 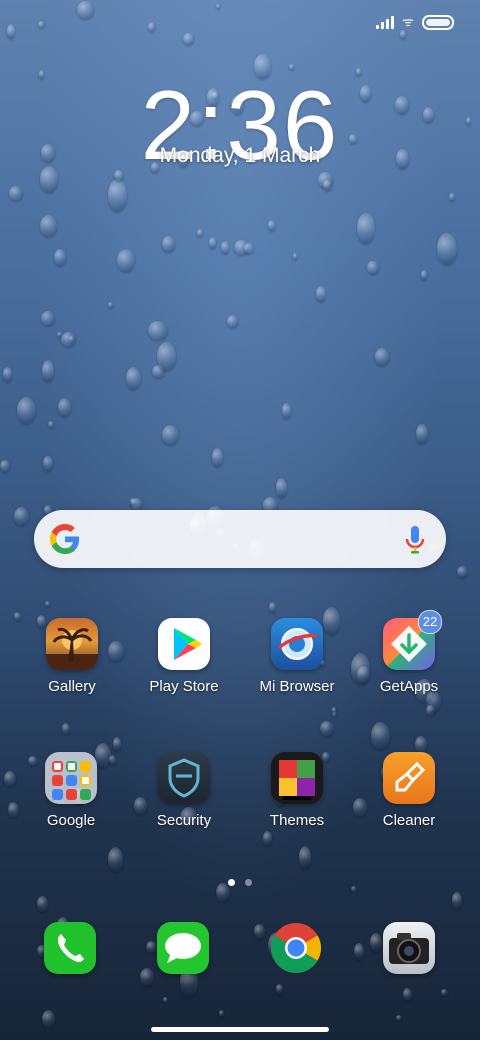 I want to click on messages-icon, so click(x=183, y=948).